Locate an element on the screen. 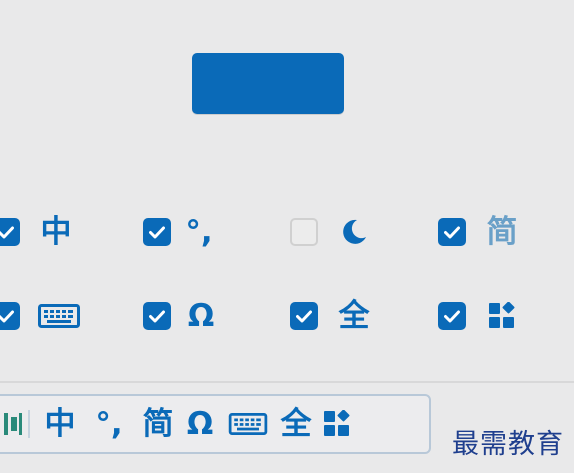  toolbar-special-symbols-icon: Ω is located at coordinates (200, 424).